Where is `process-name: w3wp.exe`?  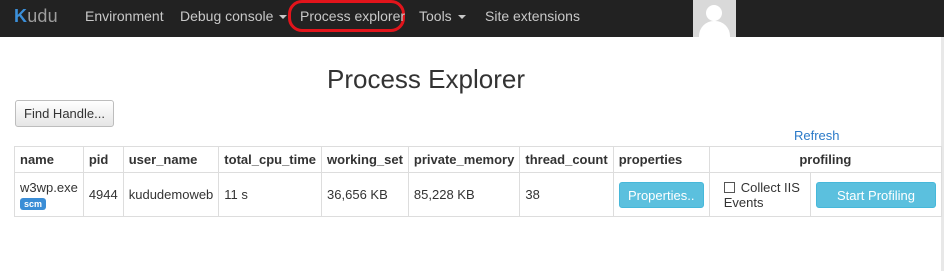
process-name: w3wp.exe is located at coordinates (49, 187).